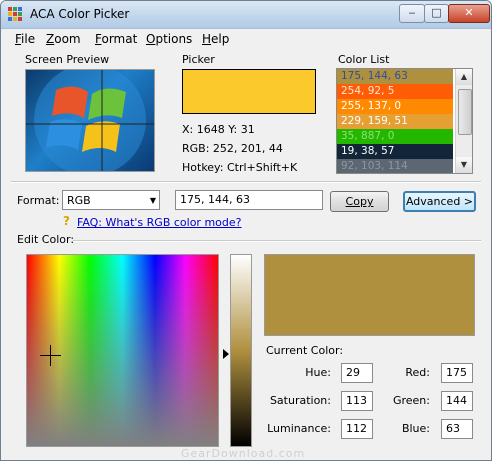 The width and height of the screenshot is (492, 461). I want to click on copy-button: Copy, so click(359, 201).